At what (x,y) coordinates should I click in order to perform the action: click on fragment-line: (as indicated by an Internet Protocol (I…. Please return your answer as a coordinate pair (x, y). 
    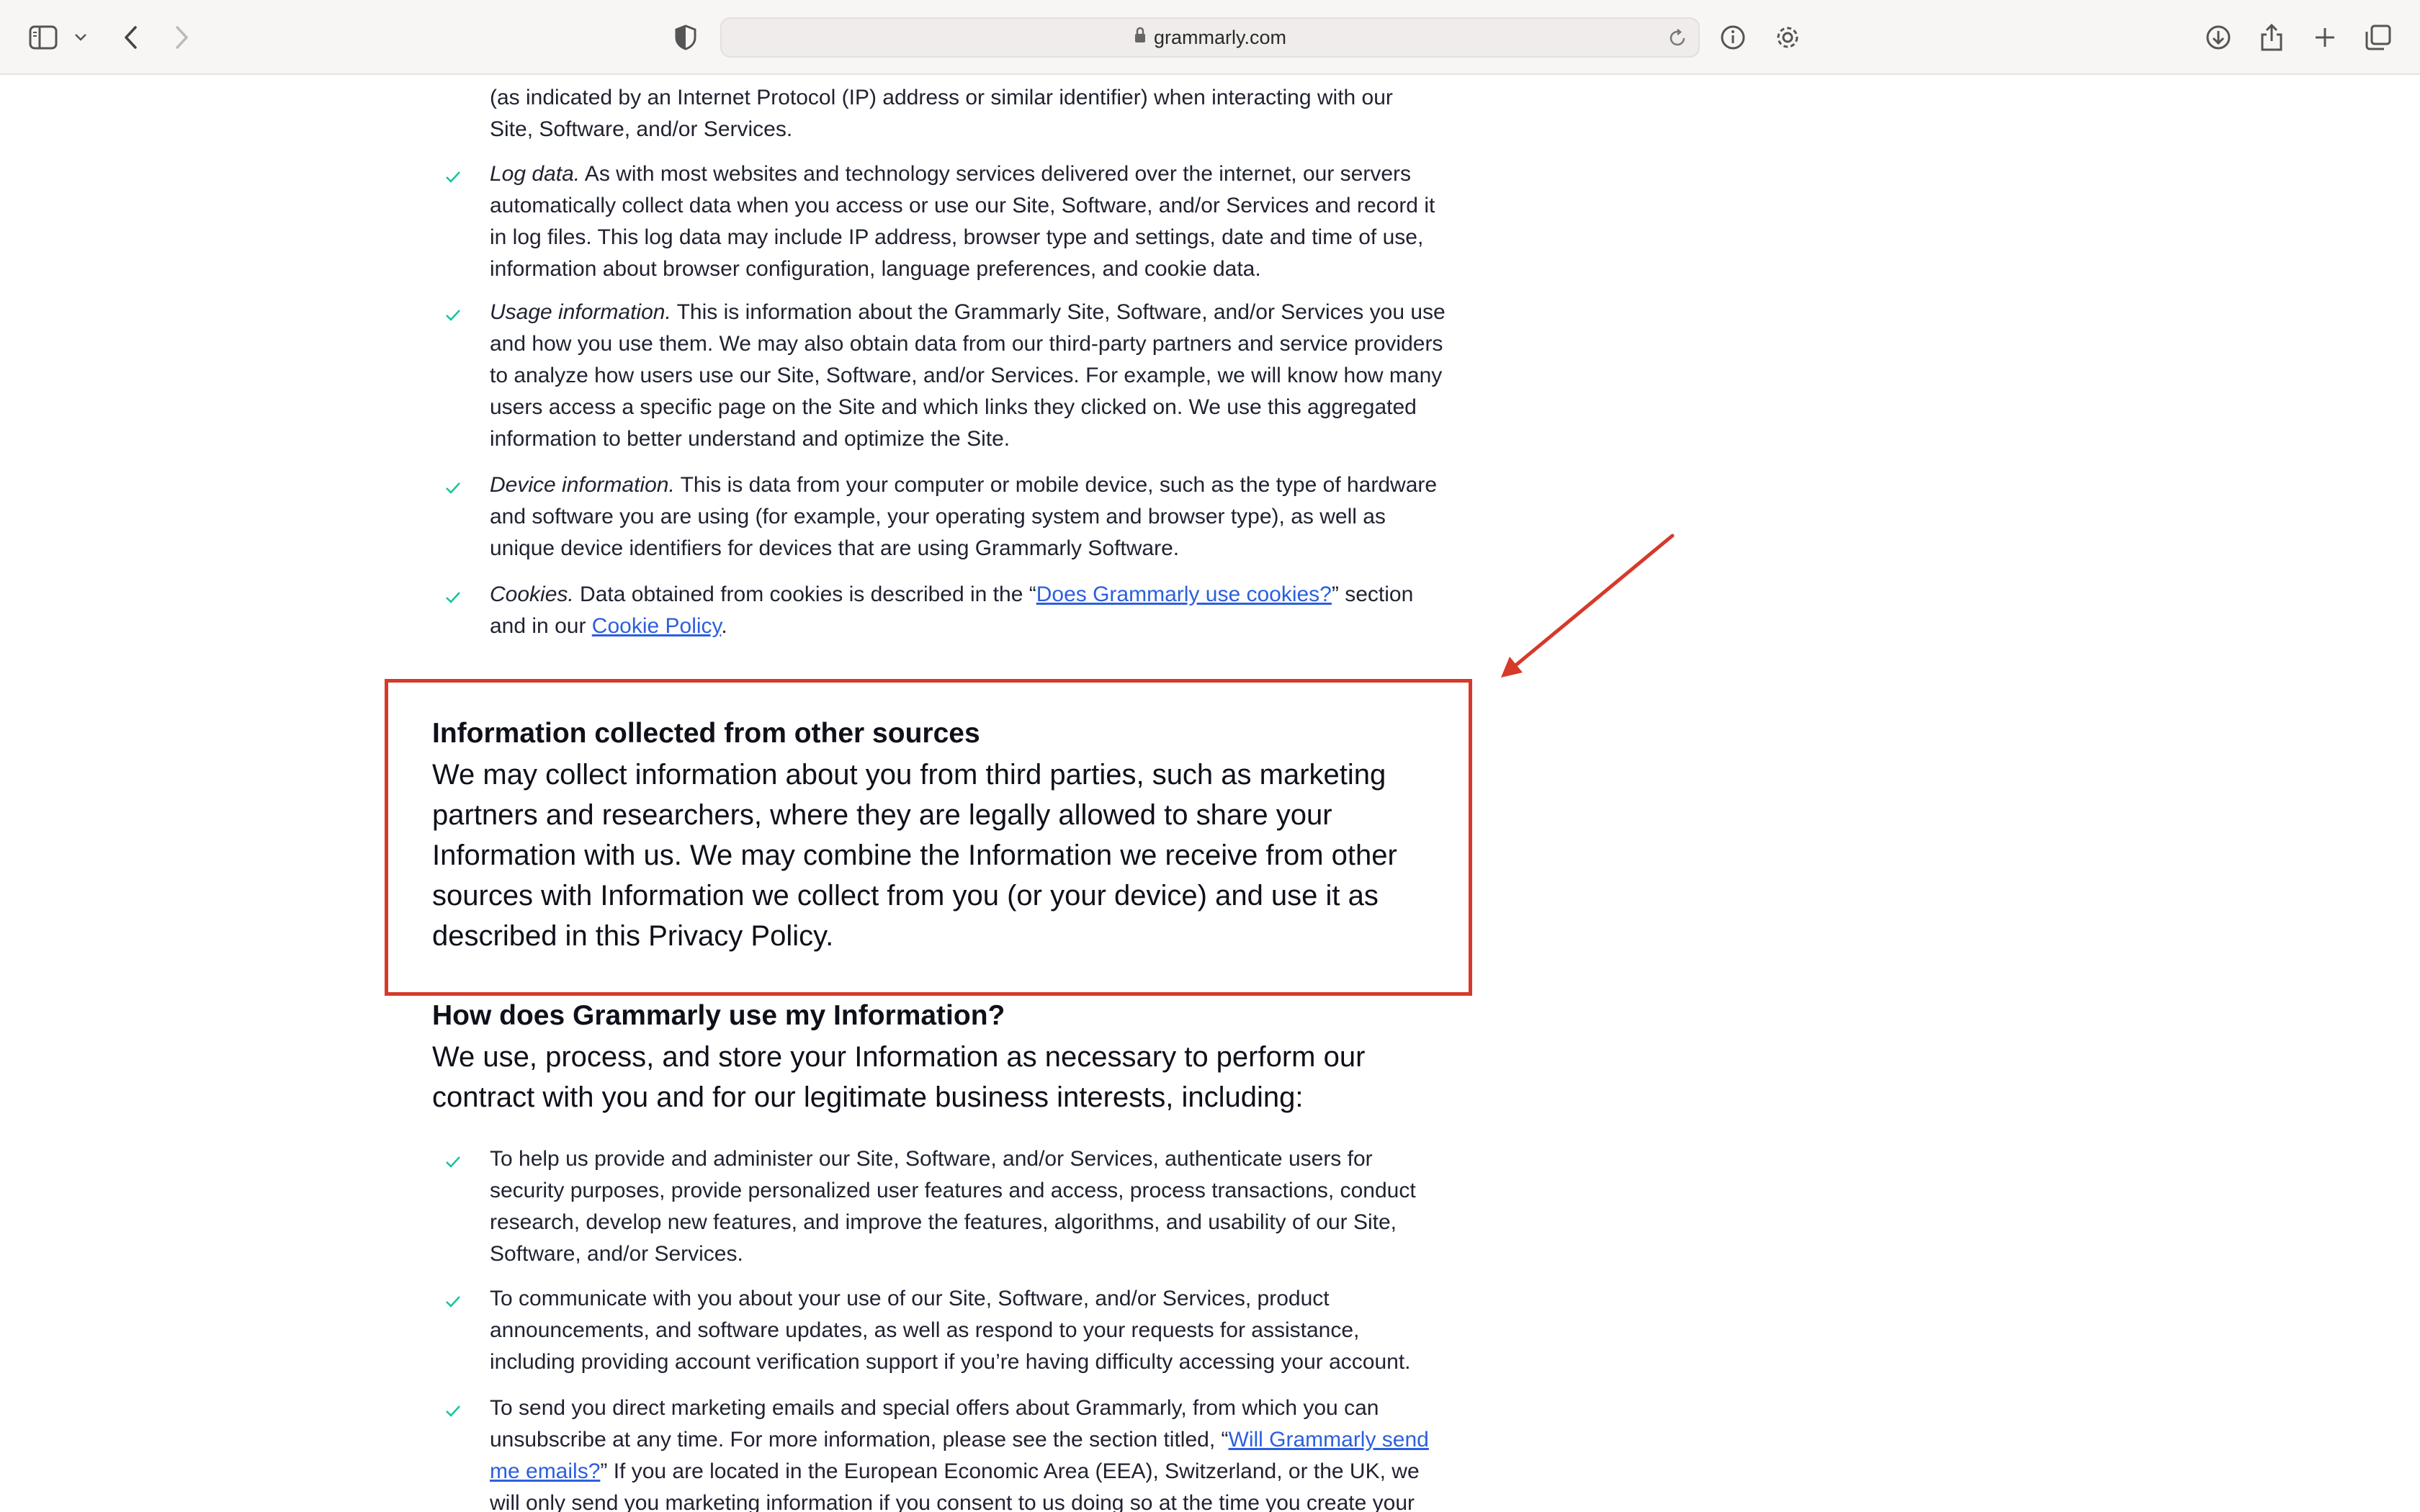
    Looking at the image, I should click on (941, 97).